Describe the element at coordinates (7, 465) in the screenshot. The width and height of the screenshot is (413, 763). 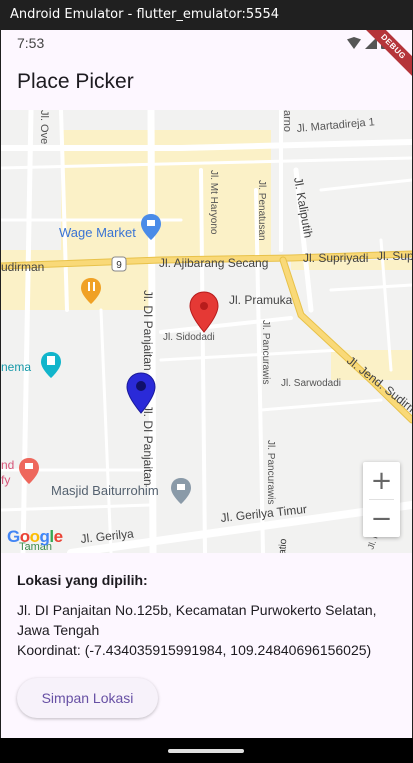
I see `poi-label: nd` at that location.